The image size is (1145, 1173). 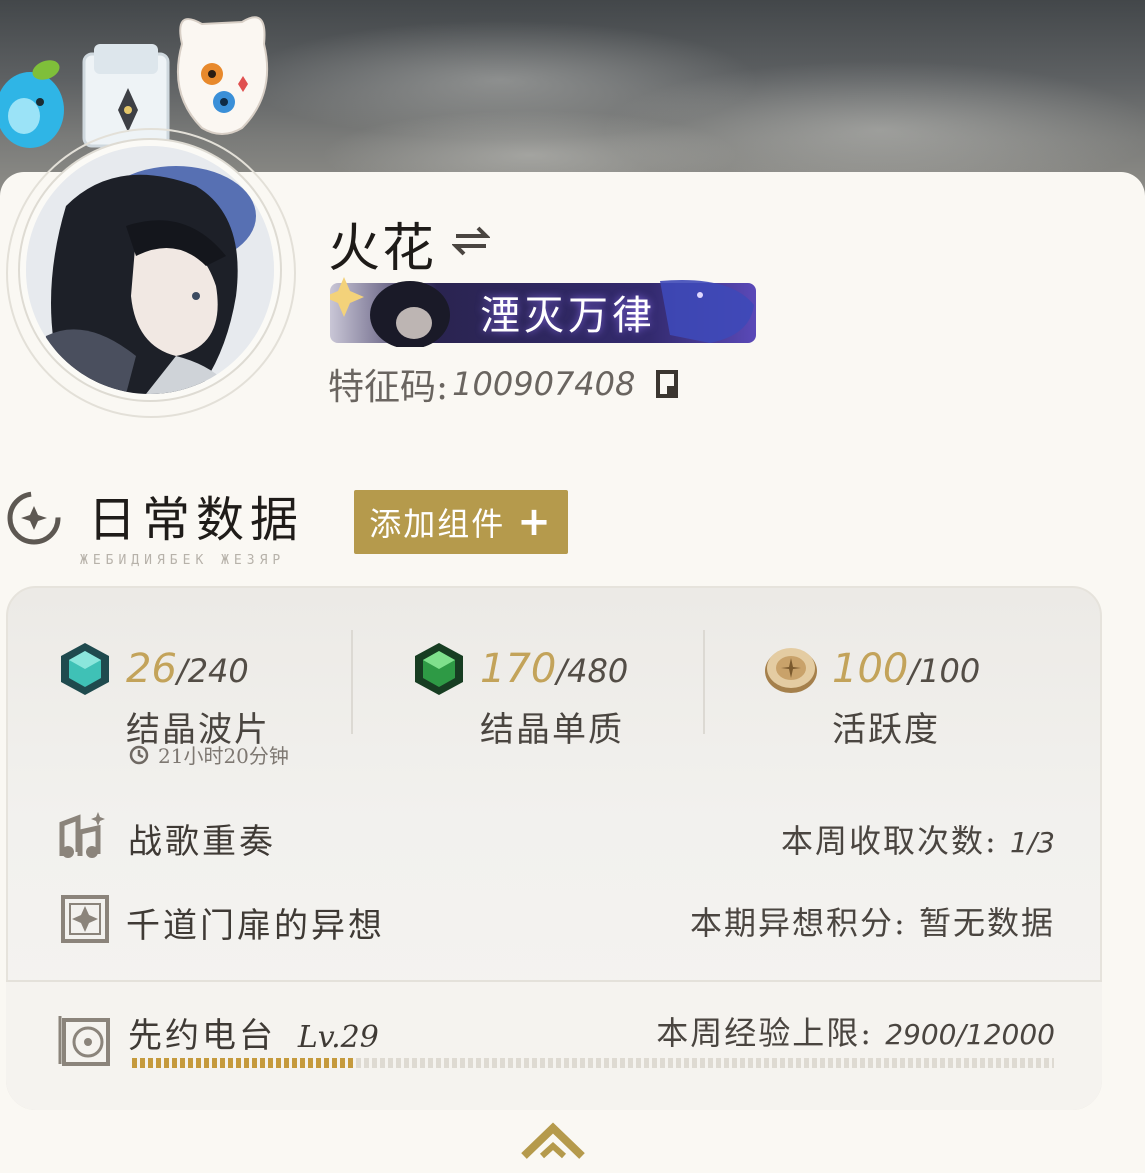 I want to click on battle-song-count: 1/3, so click(x=1032, y=842).